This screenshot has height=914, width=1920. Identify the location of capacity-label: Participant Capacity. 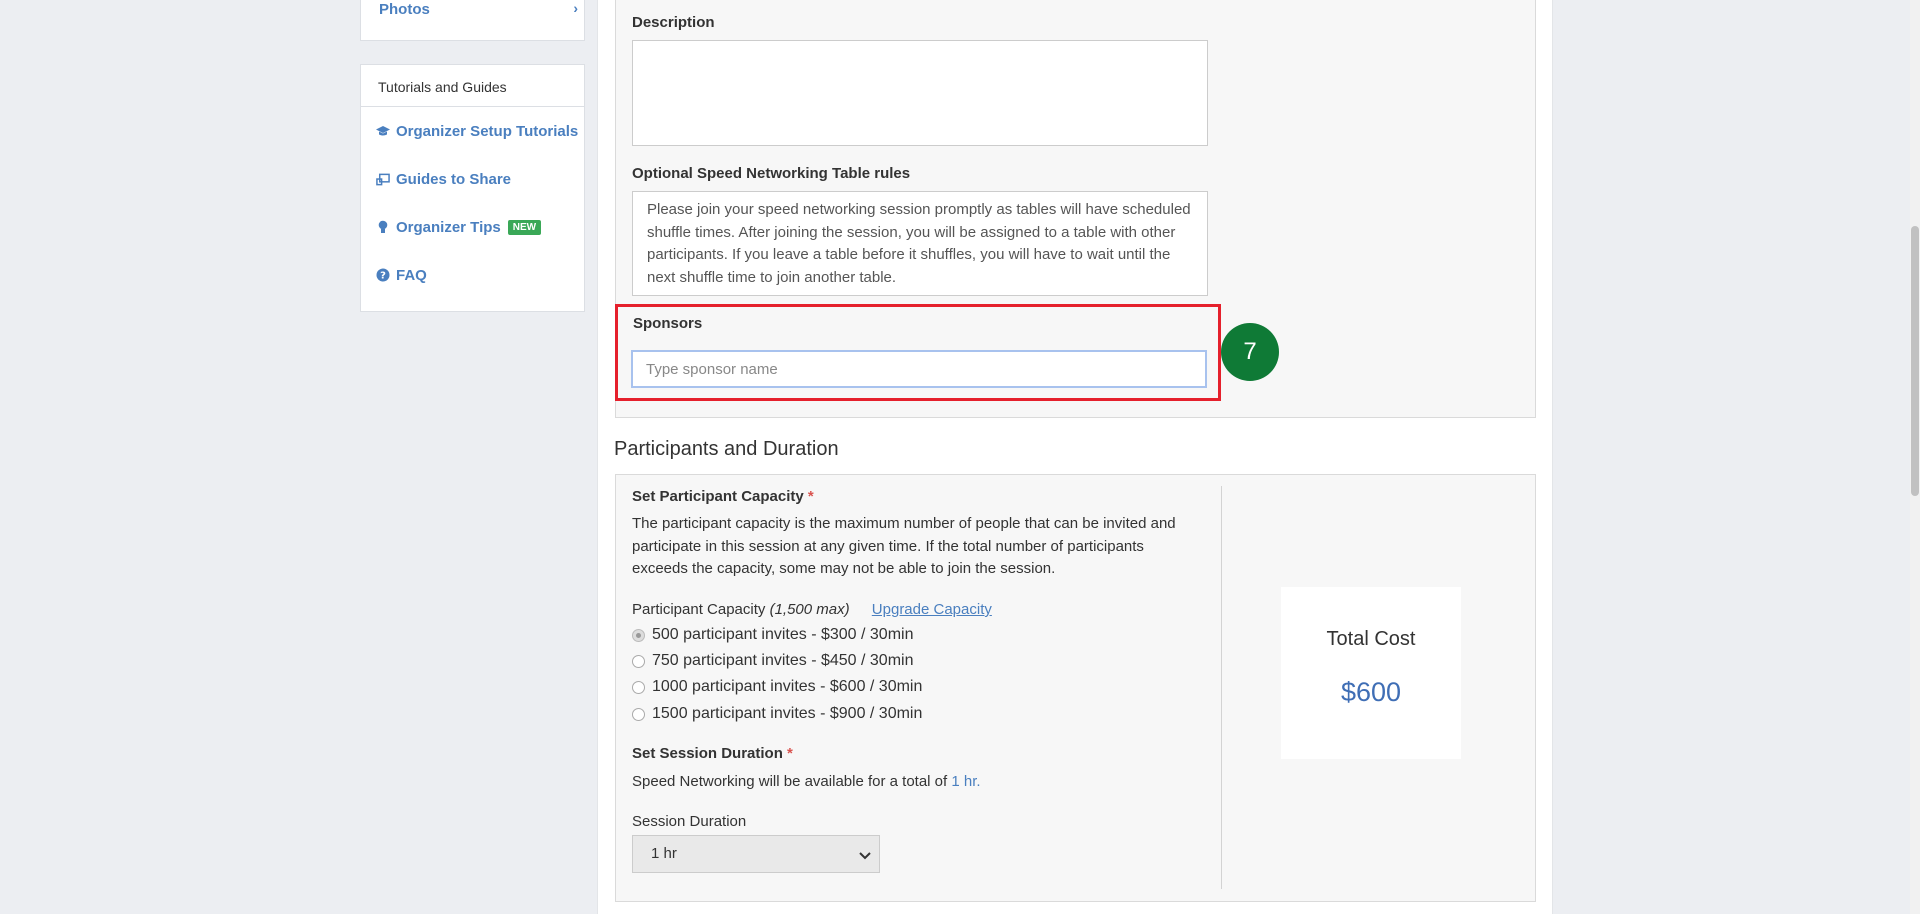
(699, 609).